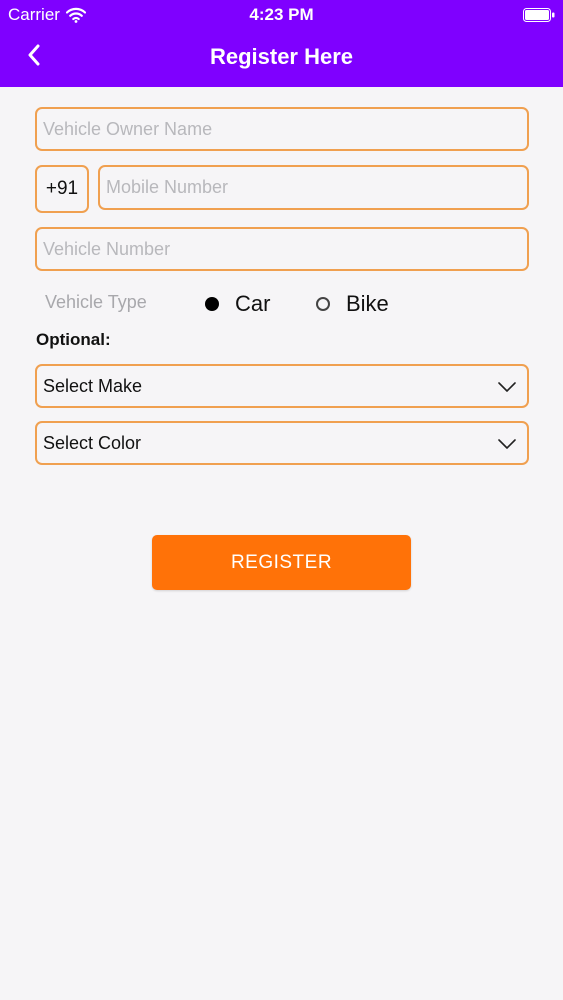 This screenshot has height=1000, width=563. Describe the element at coordinates (367, 303) in the screenshot. I see `radio-label-bike: Bike` at that location.